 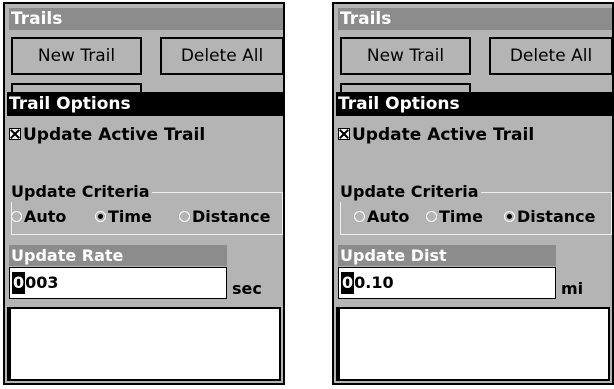 What do you see at coordinates (447, 283) in the screenshot?
I see `update-dist-input: 00.10` at bounding box center [447, 283].